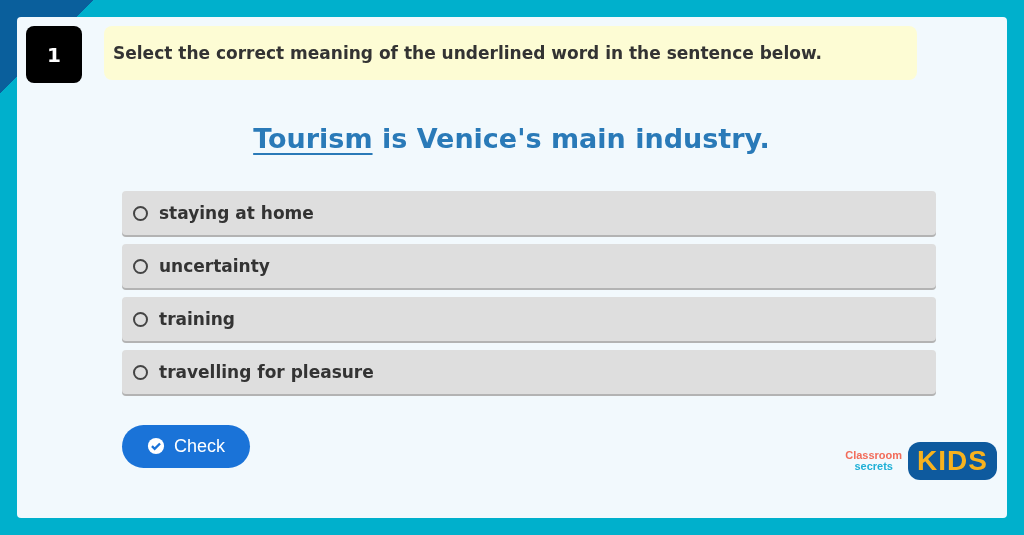 This screenshot has width=1024, height=535. Describe the element at coordinates (529, 266) in the screenshot. I see `answer-option: uncertainty` at that location.